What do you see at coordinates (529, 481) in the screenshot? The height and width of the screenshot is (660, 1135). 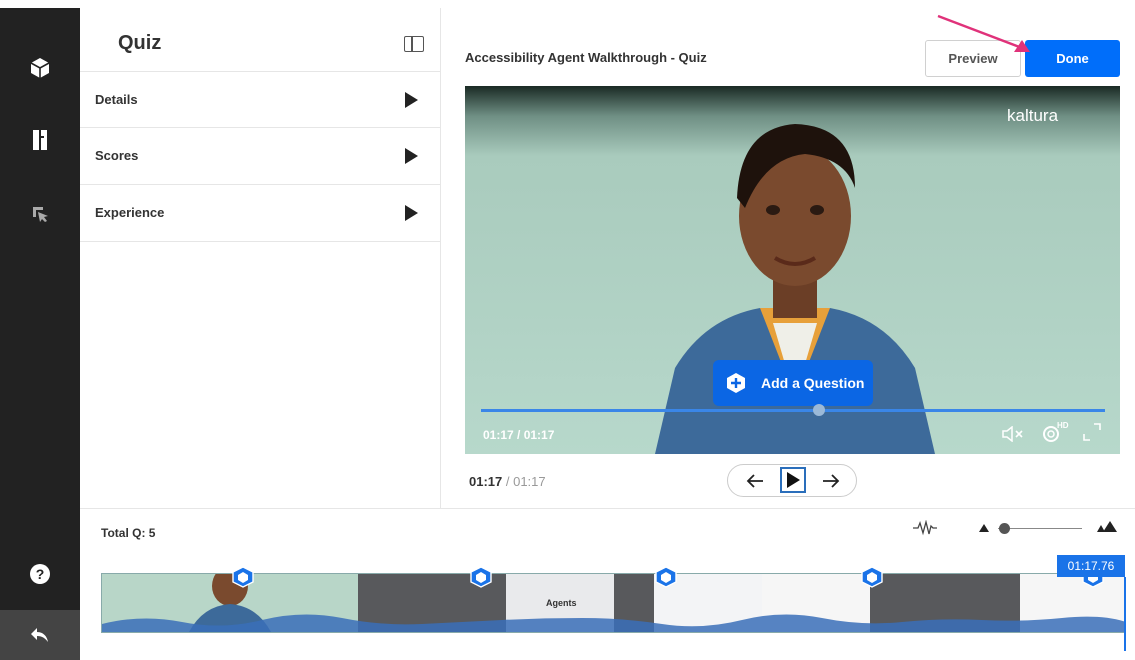 I see `duration-value: 01:17` at bounding box center [529, 481].